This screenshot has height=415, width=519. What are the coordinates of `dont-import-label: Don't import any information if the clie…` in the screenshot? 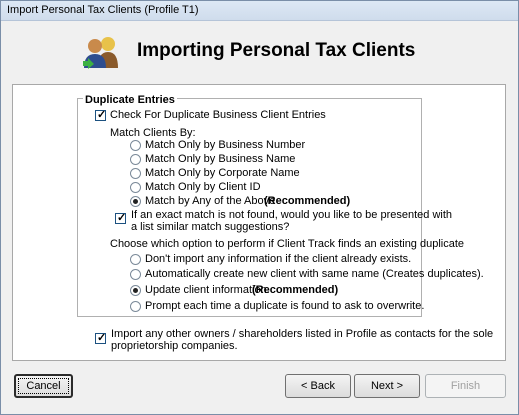 It's located at (278, 259).